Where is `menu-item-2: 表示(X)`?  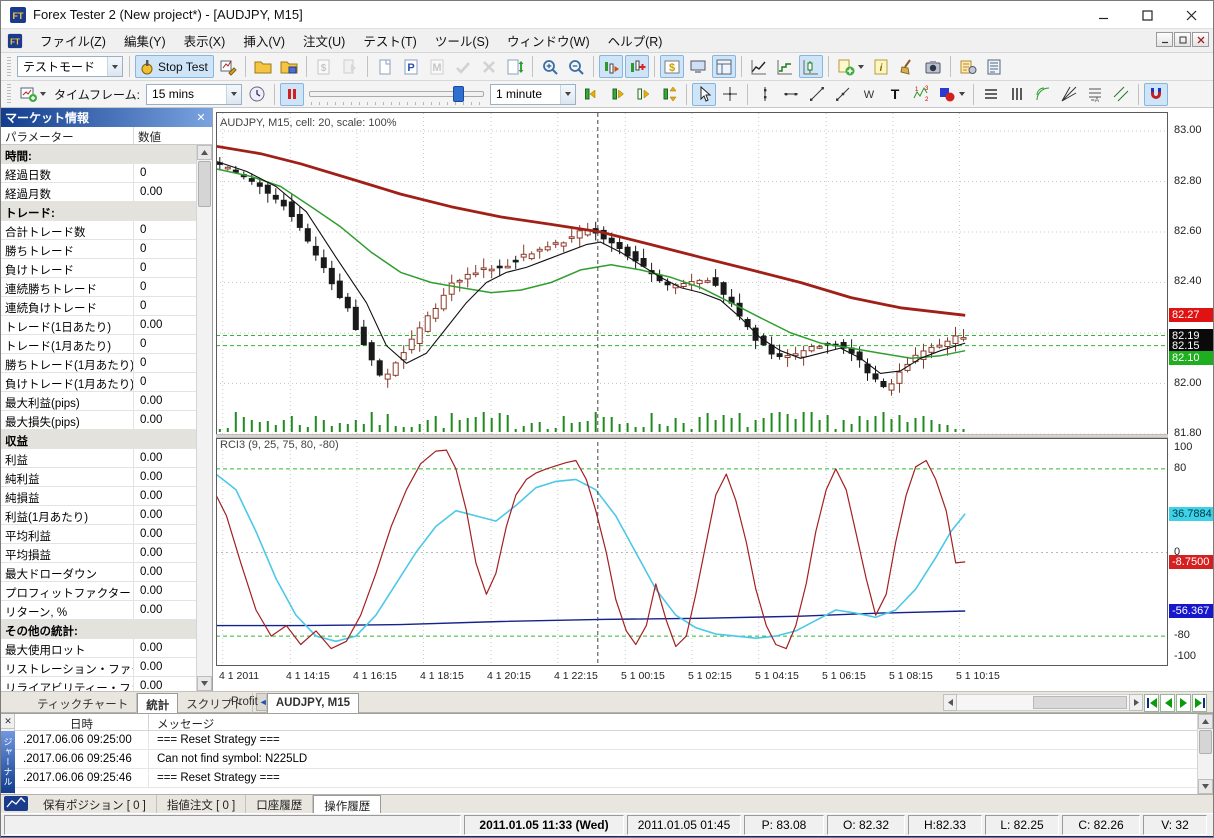 menu-item-2: 表示(X) is located at coordinates (205, 40).